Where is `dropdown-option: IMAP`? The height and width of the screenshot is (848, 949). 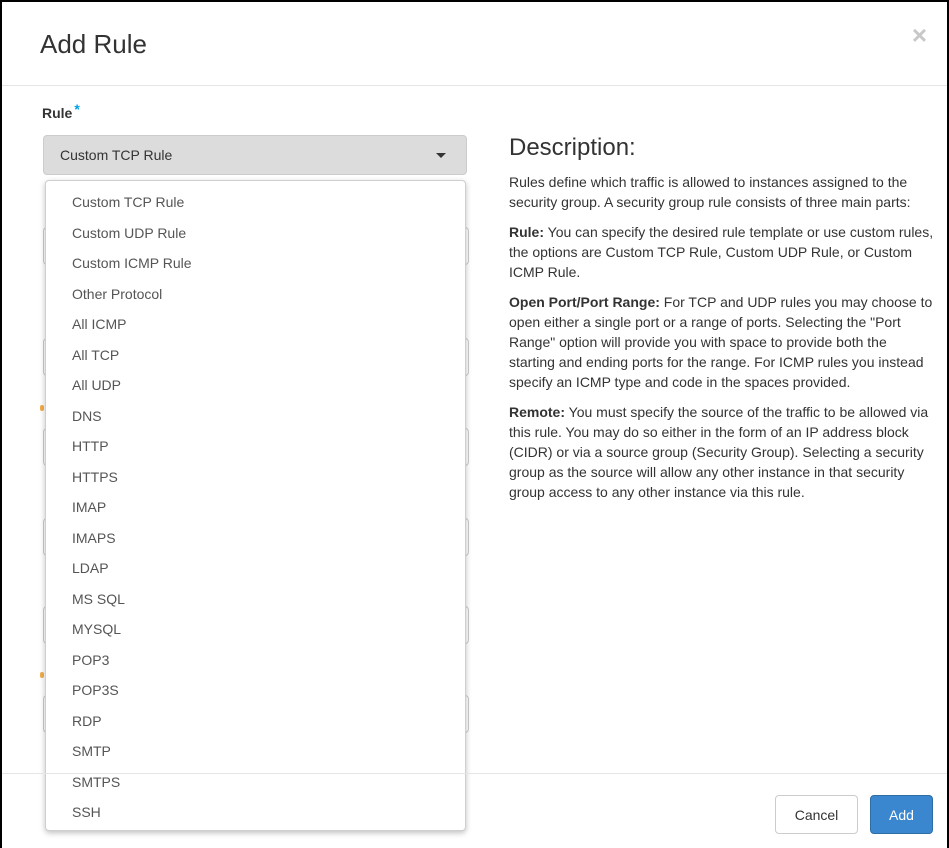
dropdown-option: IMAP is located at coordinates (255, 511).